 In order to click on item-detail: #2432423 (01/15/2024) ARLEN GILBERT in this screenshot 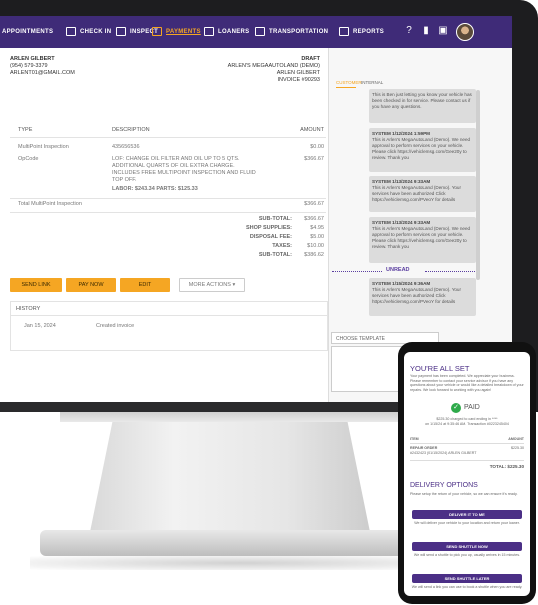, I will do `click(443, 453)`.